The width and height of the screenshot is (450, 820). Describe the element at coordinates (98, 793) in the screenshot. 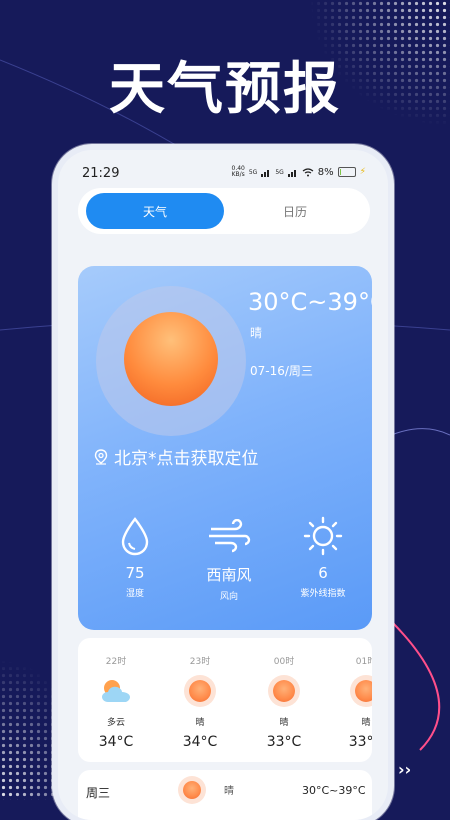

I see `daily-day: 周三` at that location.